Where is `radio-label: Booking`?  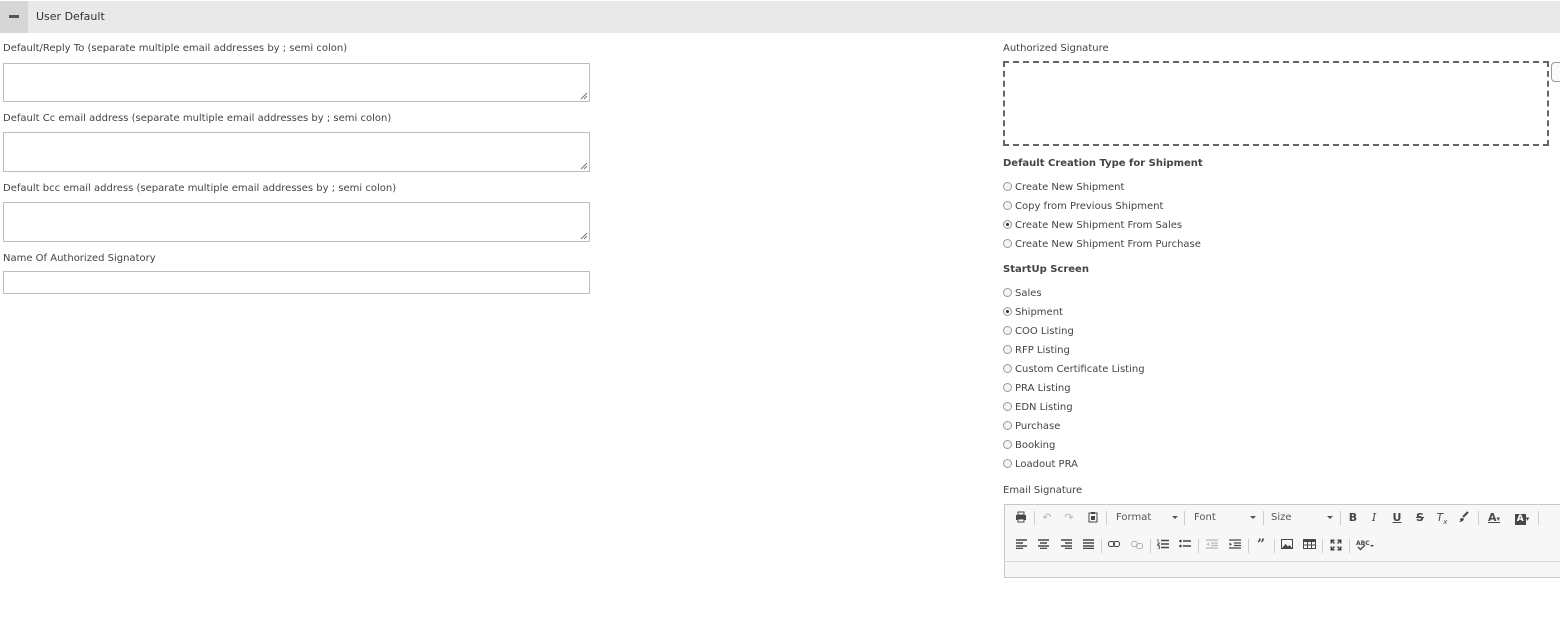
radio-label: Booking is located at coordinates (1035, 445).